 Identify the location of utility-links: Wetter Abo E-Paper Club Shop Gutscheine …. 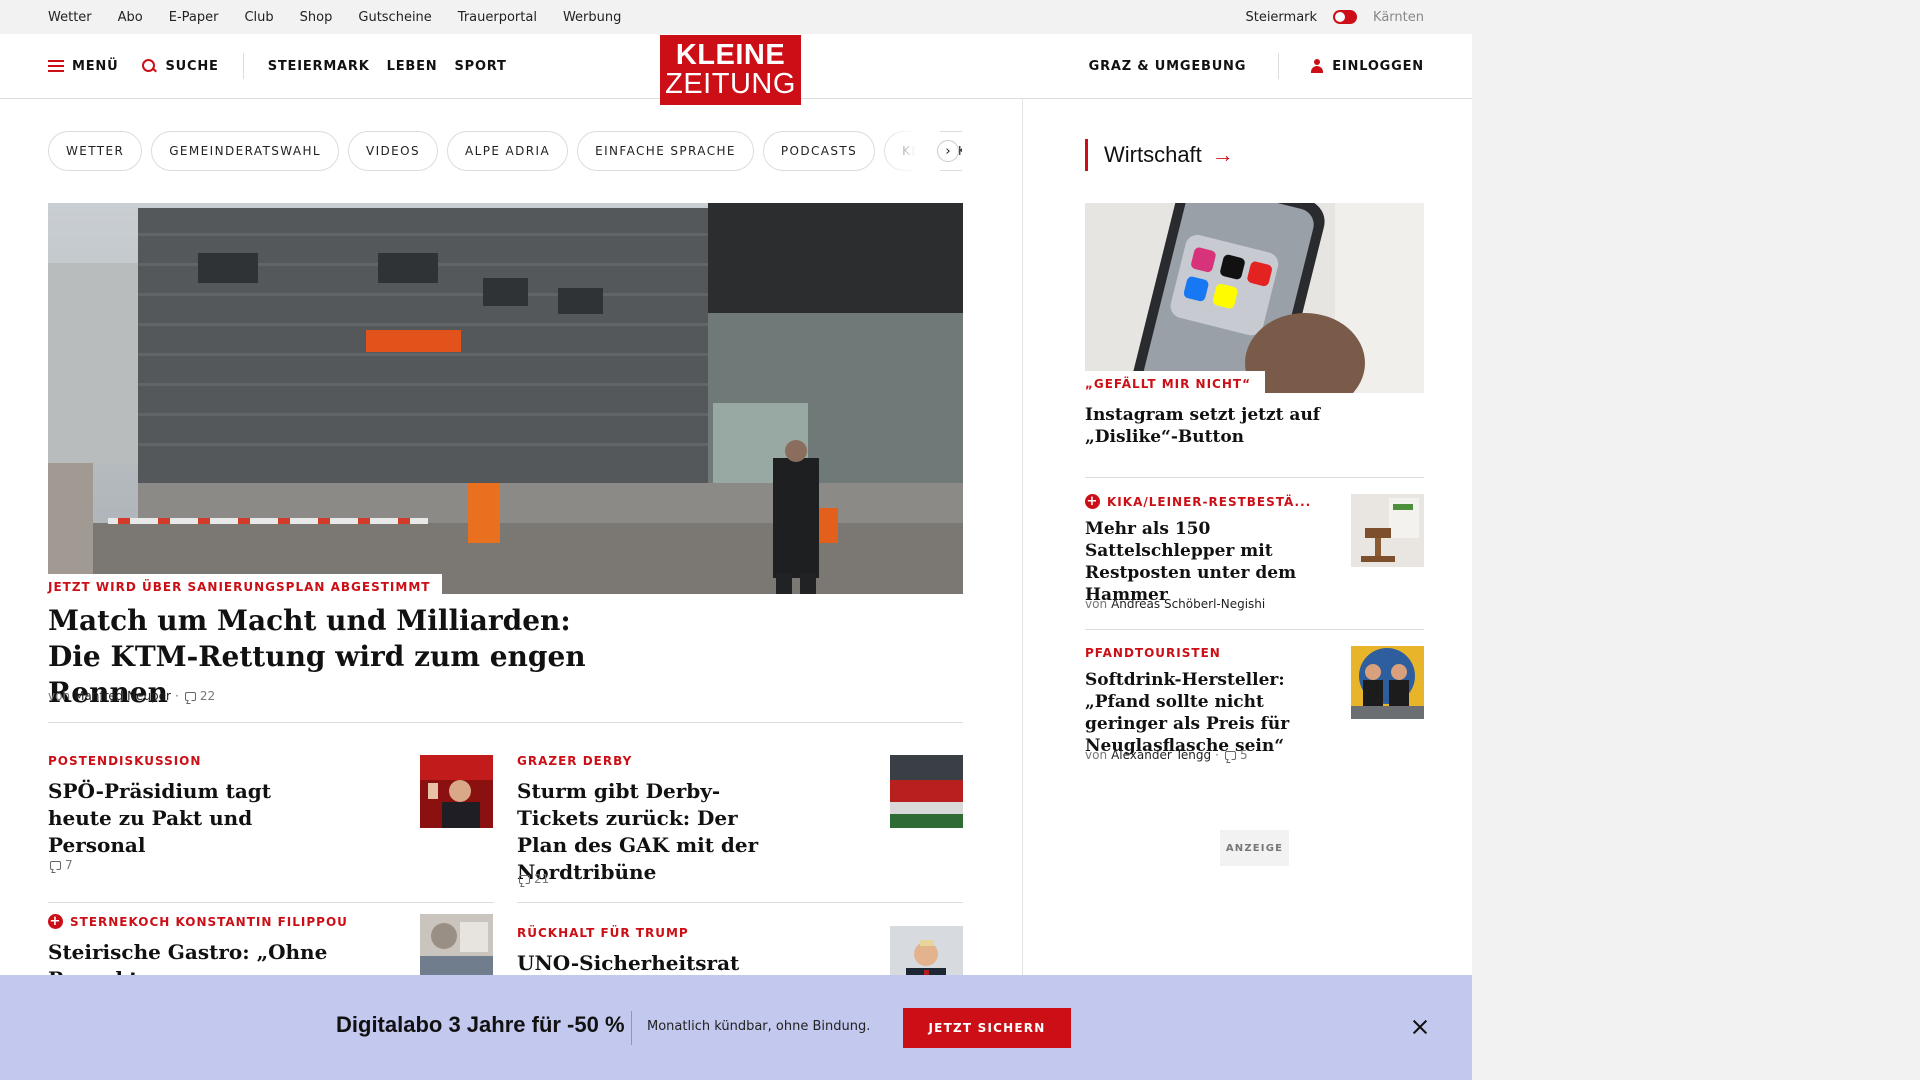
(334, 17).